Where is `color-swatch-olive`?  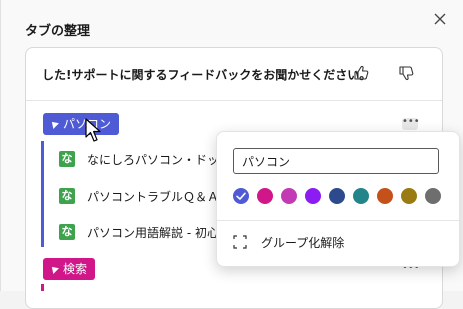 color-swatch-olive is located at coordinates (409, 196).